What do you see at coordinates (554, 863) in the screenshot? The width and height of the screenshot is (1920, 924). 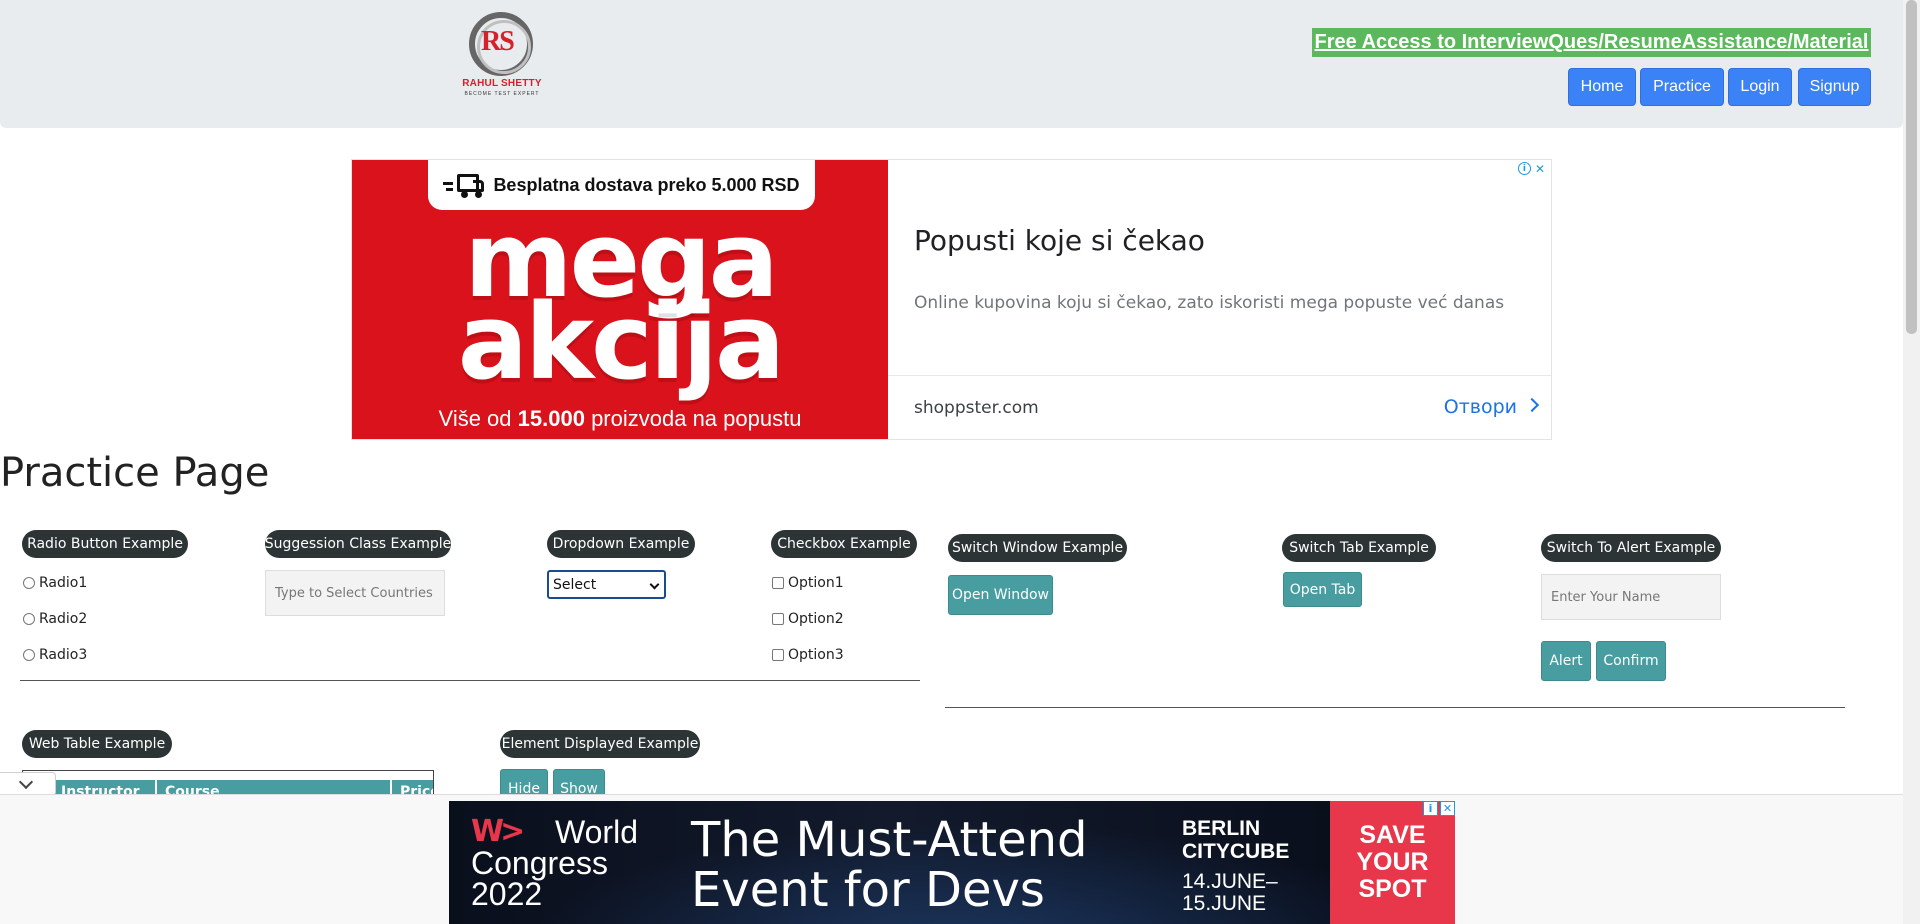 I see `ad-brand: World Congress 2022` at bounding box center [554, 863].